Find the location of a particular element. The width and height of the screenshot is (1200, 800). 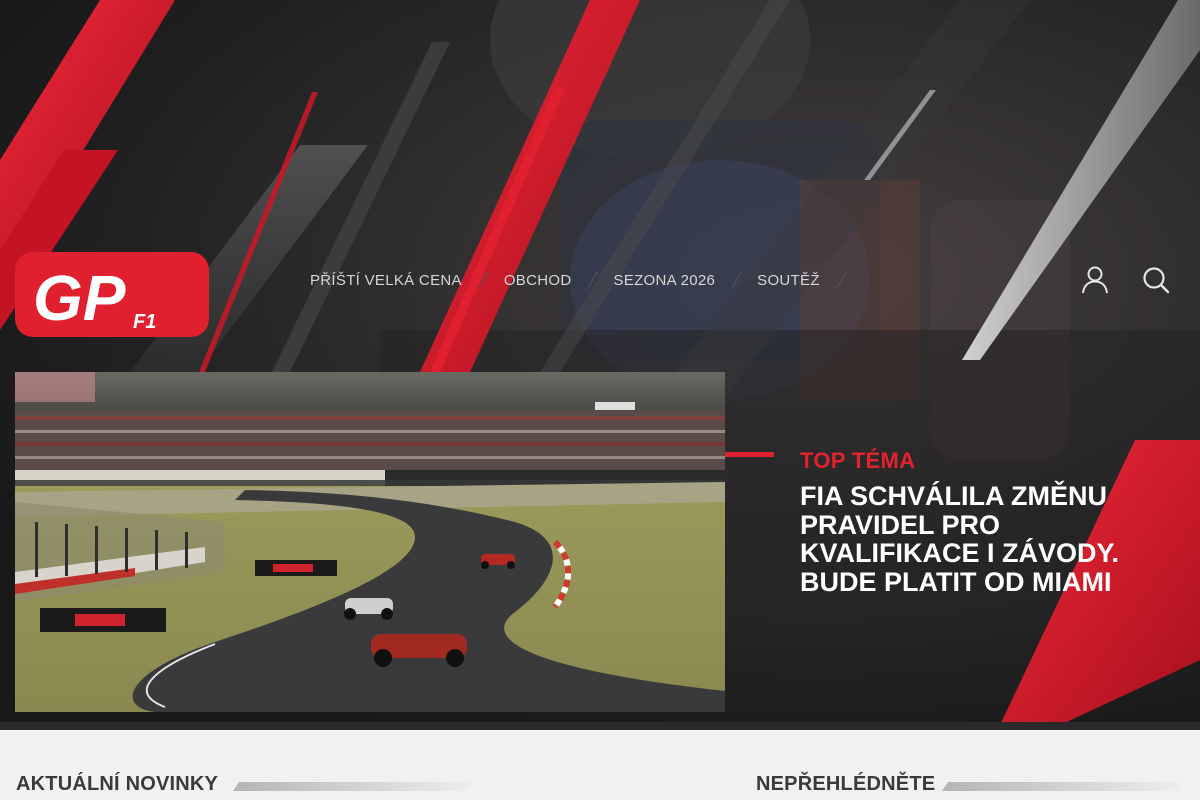

logo-gp-text: GP is located at coordinates (79, 298).